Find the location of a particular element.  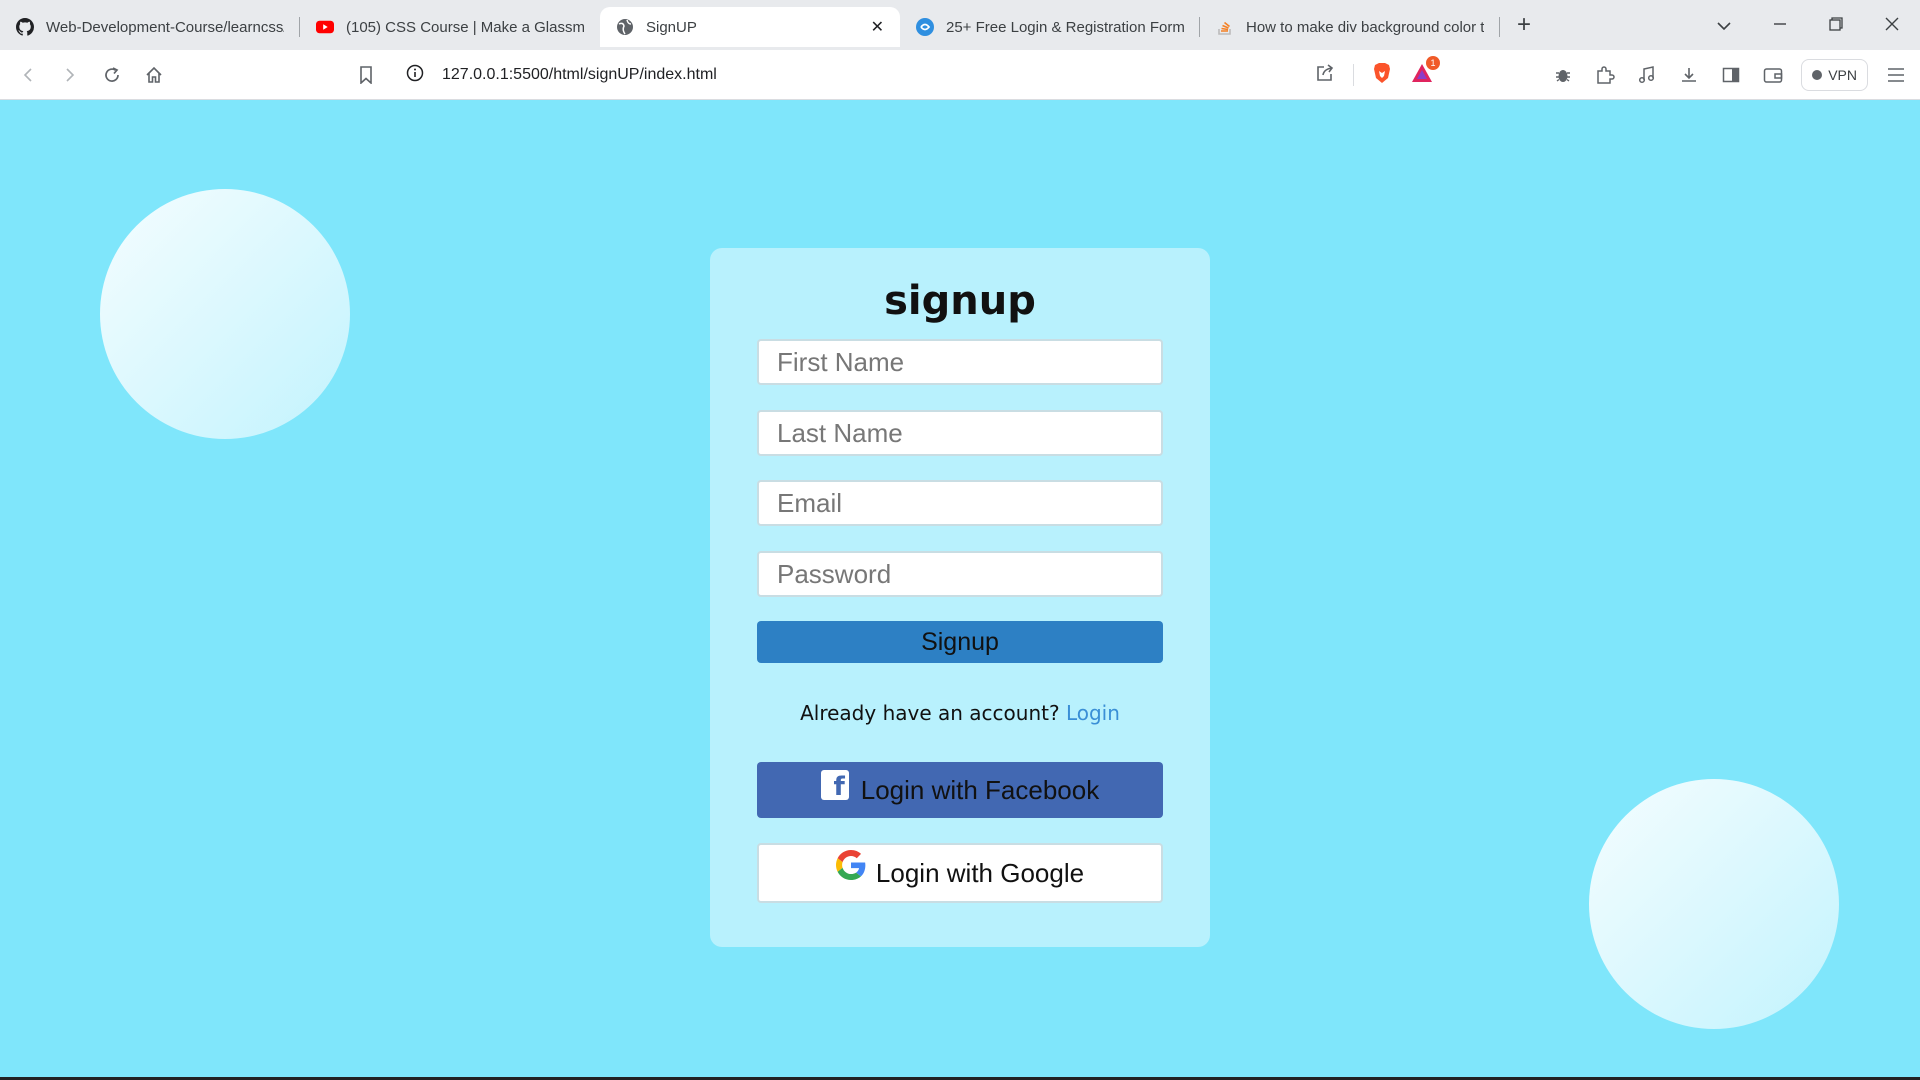

tab-login-forms: 25+ Free Login & Registration Form is located at coordinates (1050, 27).